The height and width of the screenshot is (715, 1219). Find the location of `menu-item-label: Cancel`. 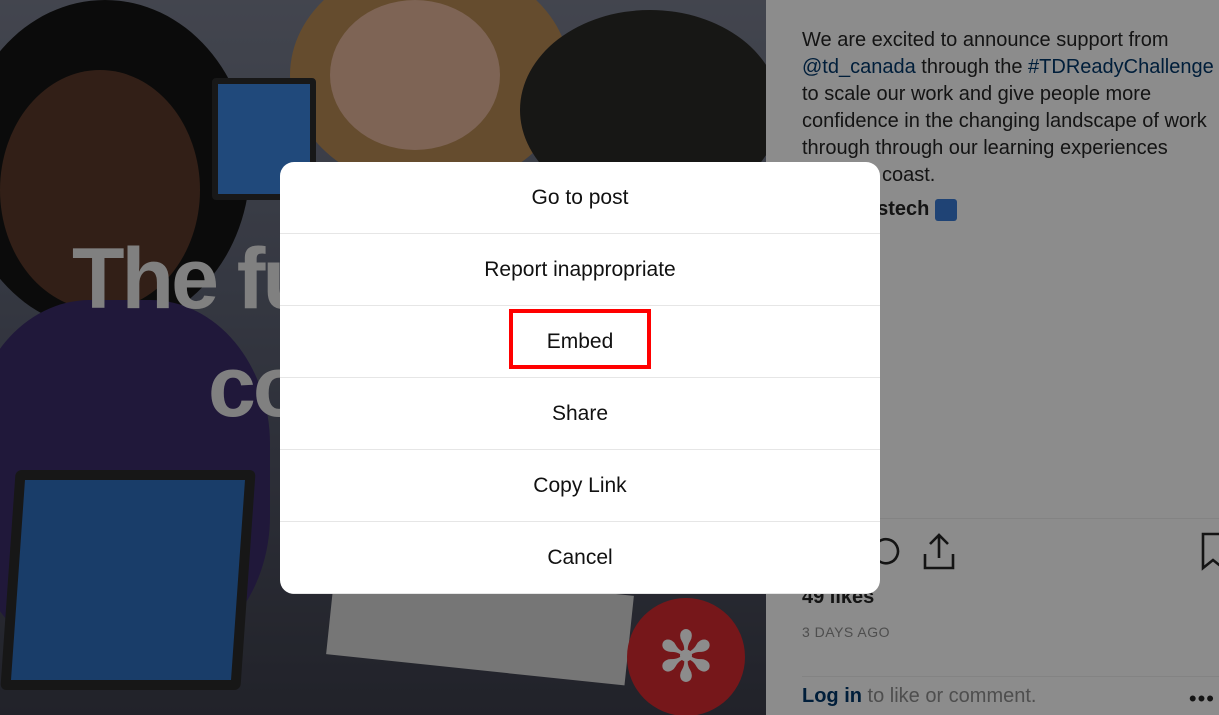

menu-item-label: Cancel is located at coordinates (580, 557).